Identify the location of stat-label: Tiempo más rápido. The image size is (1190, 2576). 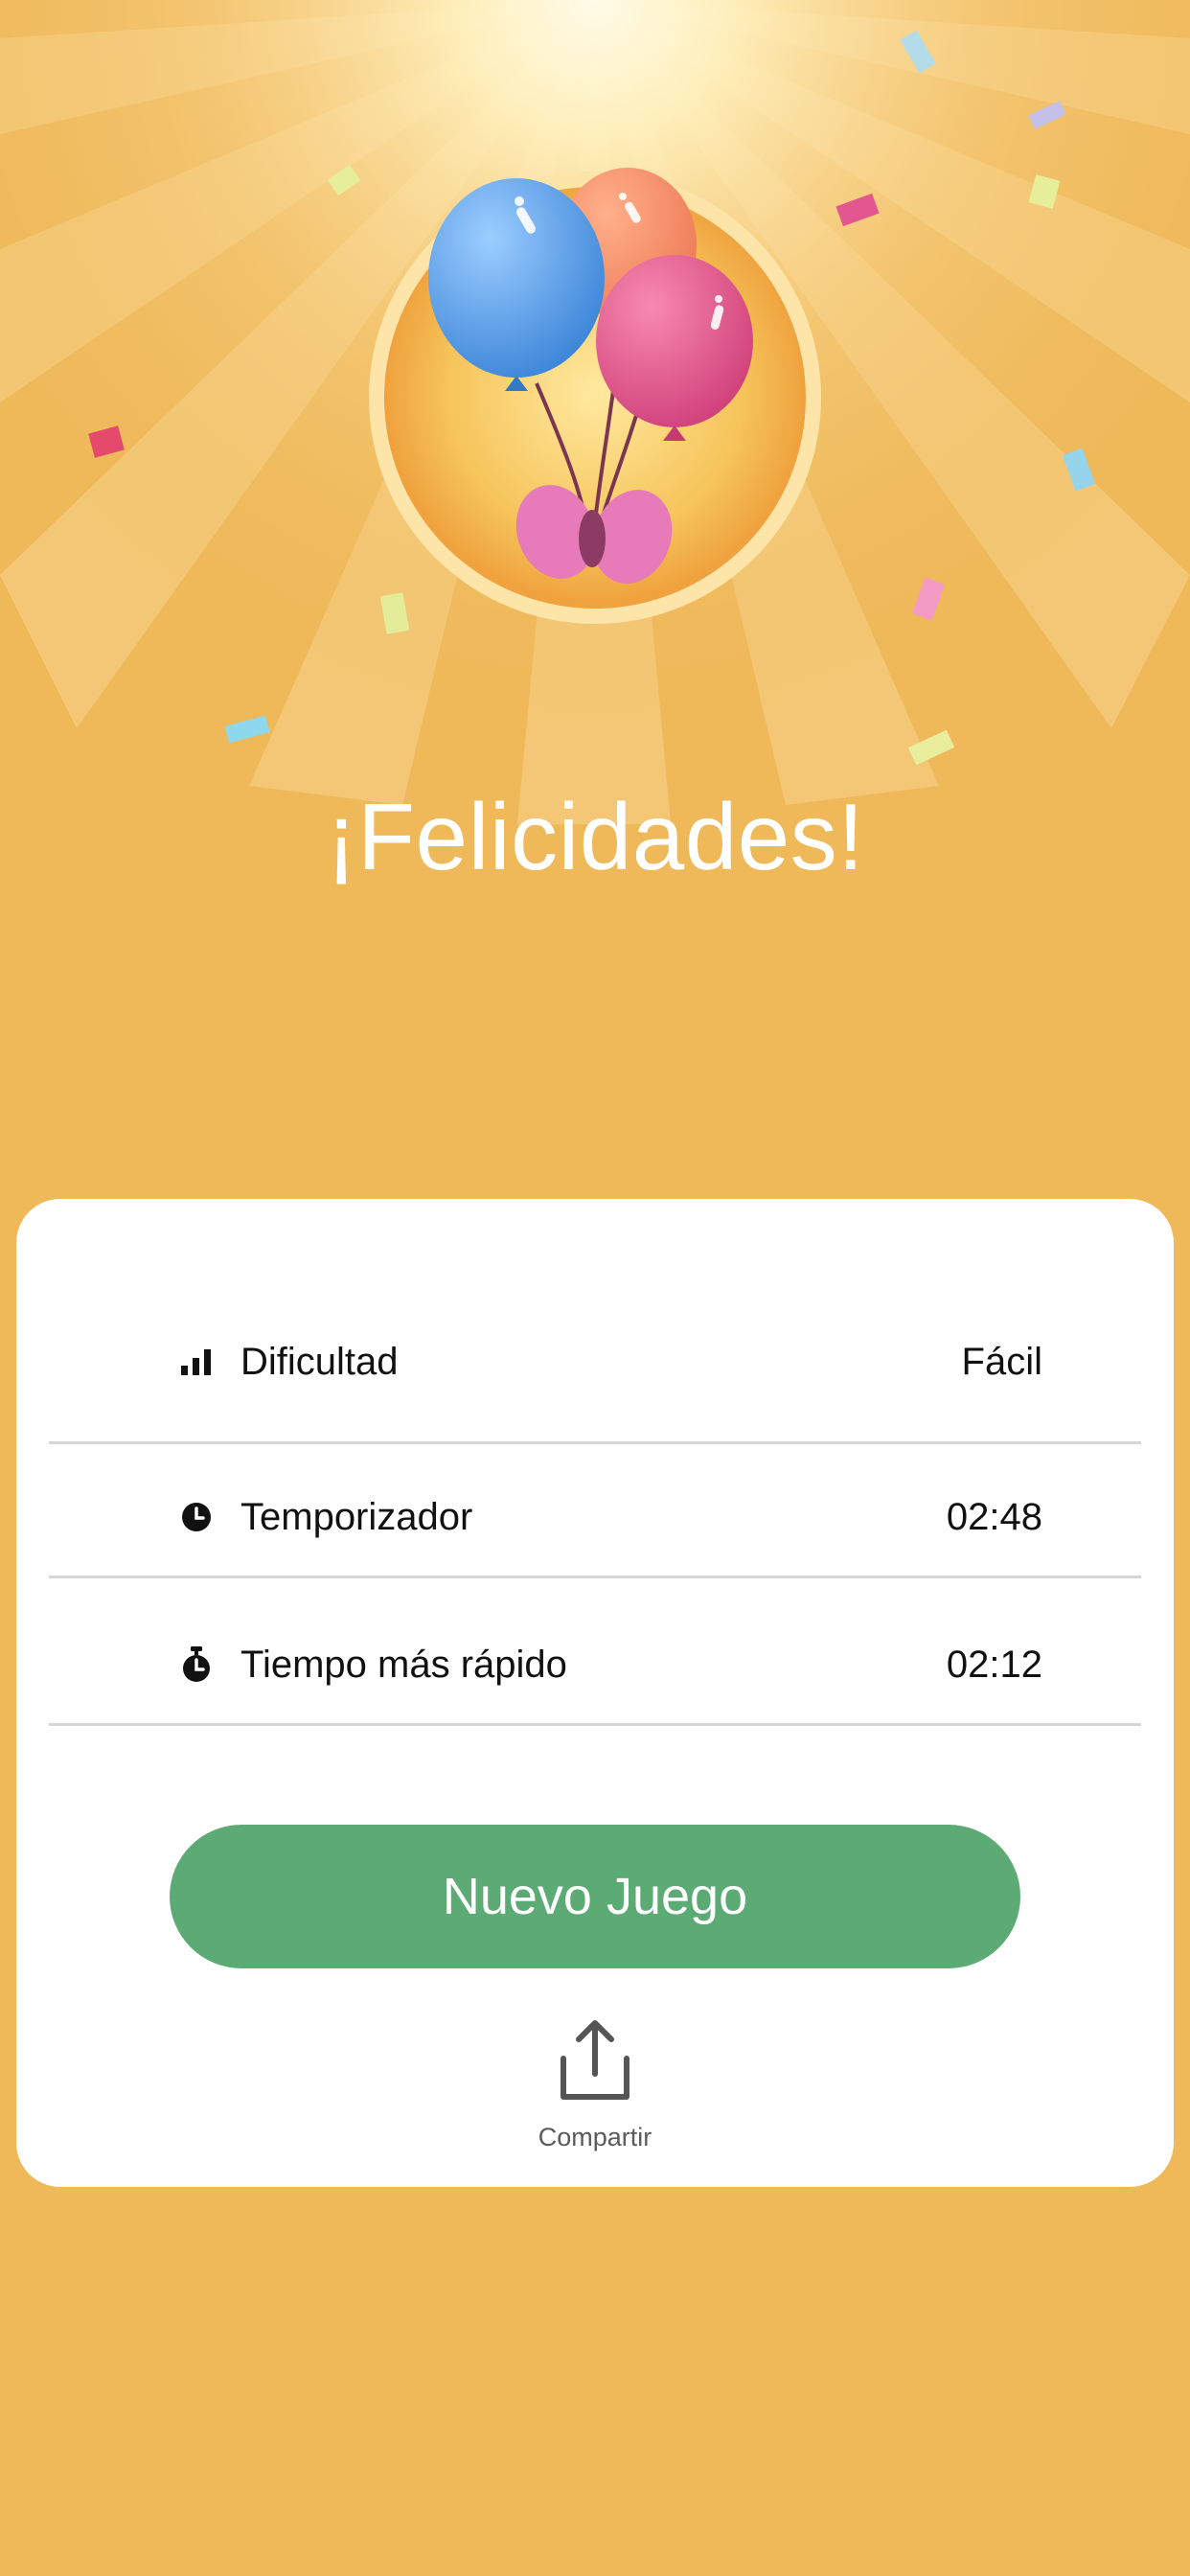
(404, 1665).